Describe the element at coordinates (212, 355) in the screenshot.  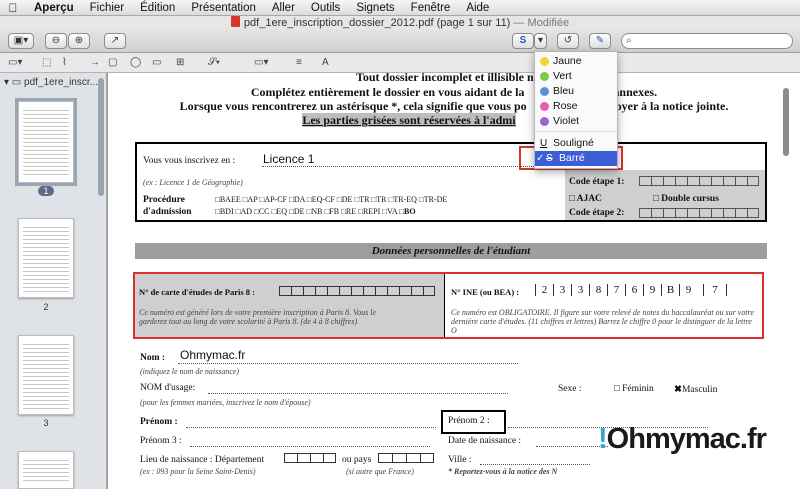
I see `nom-value: Ohmymac.fr` at that location.